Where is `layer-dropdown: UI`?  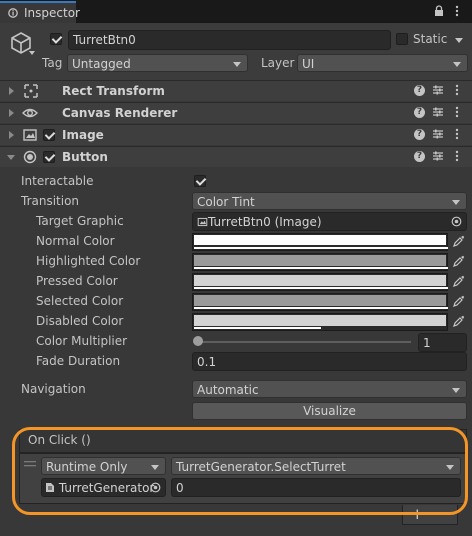 layer-dropdown: UI is located at coordinates (382, 63).